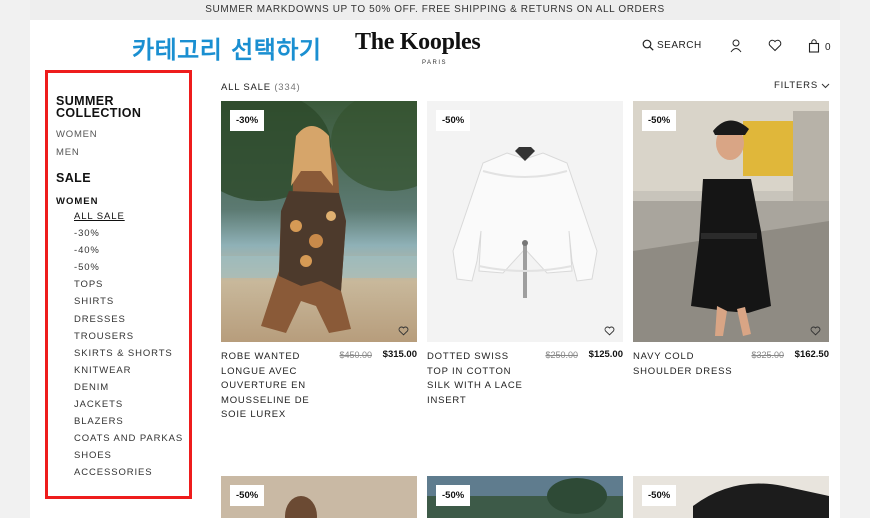  I want to click on product-image: -30%, so click(319, 221).